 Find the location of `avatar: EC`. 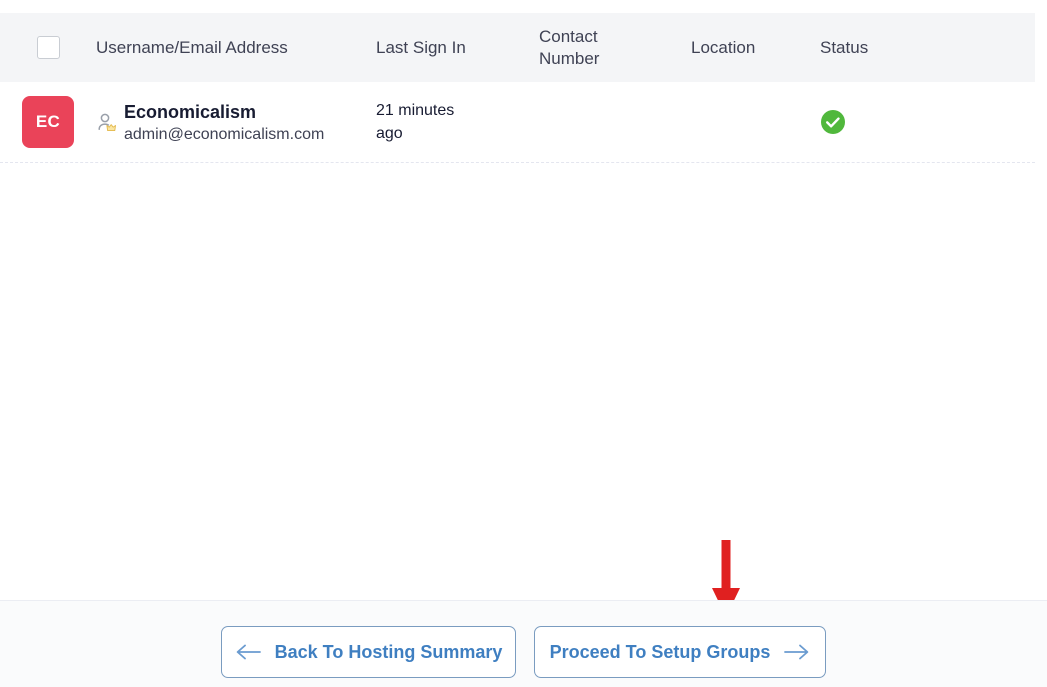

avatar: EC is located at coordinates (48, 122).